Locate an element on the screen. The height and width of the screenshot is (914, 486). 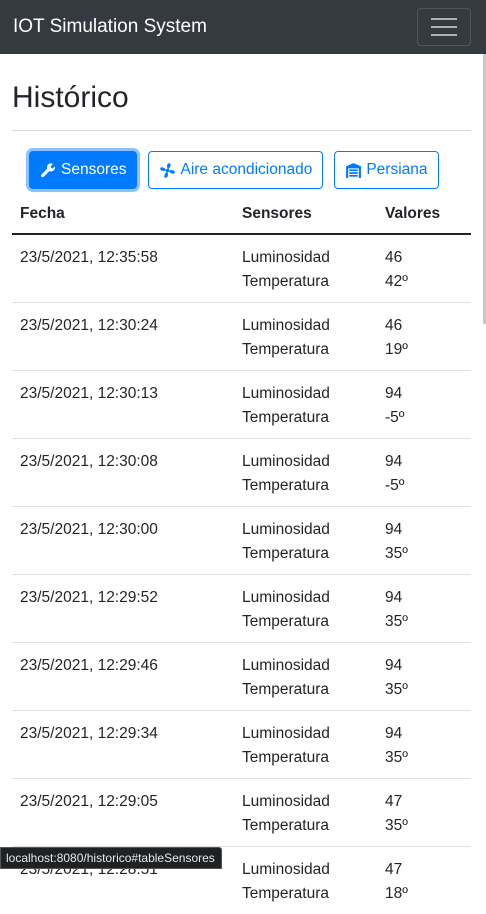
cell-fecha: 23/5/2021, 12:29:52 is located at coordinates (123, 609).